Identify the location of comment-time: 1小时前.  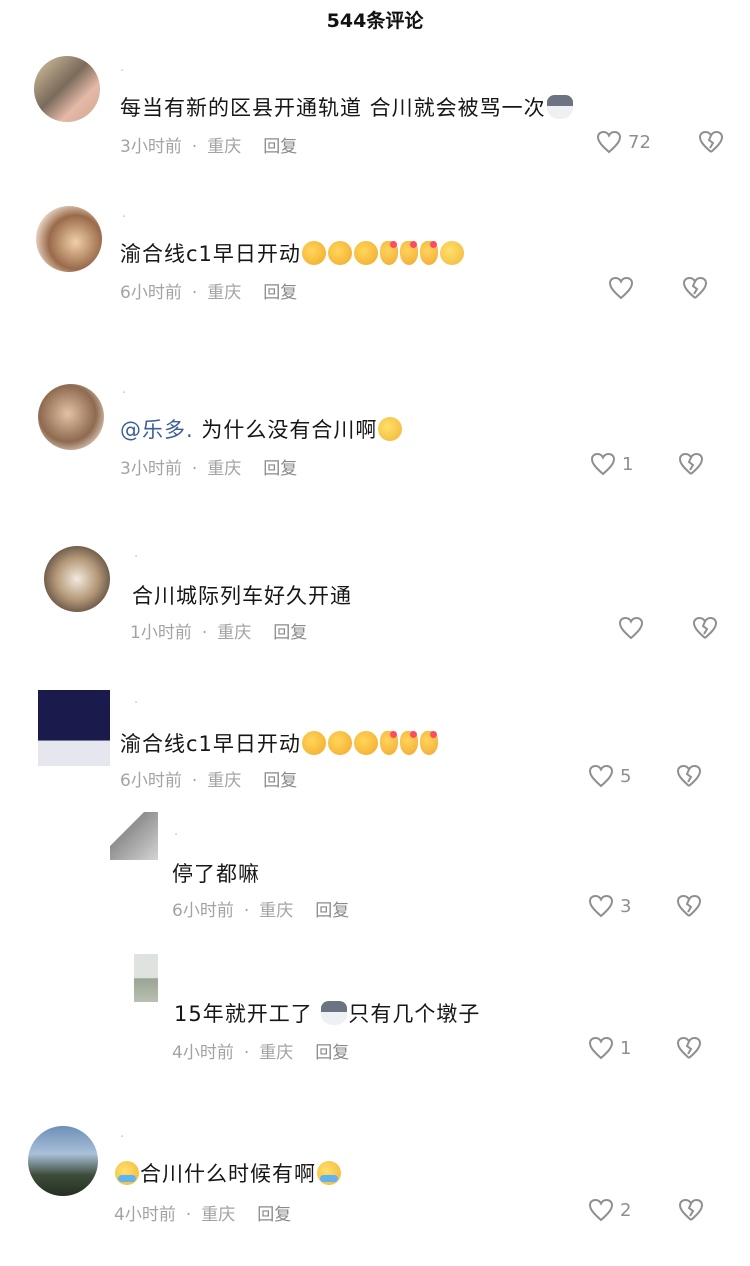
(161, 633).